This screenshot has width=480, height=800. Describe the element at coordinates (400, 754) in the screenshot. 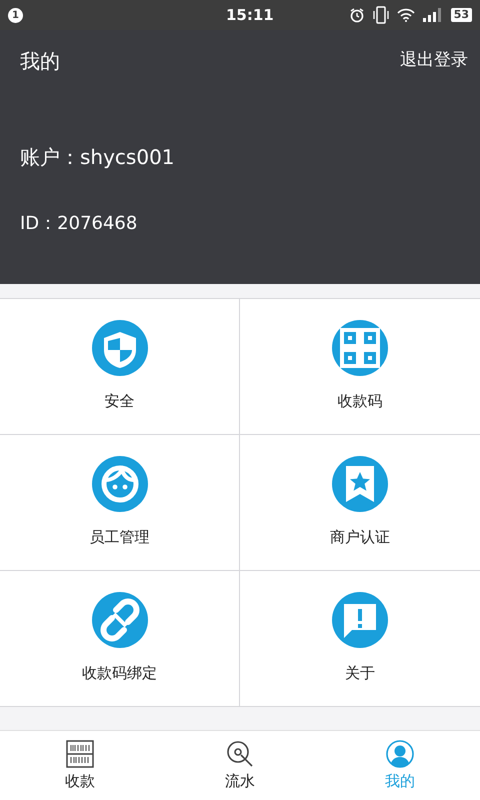

I see `person-icon` at that location.